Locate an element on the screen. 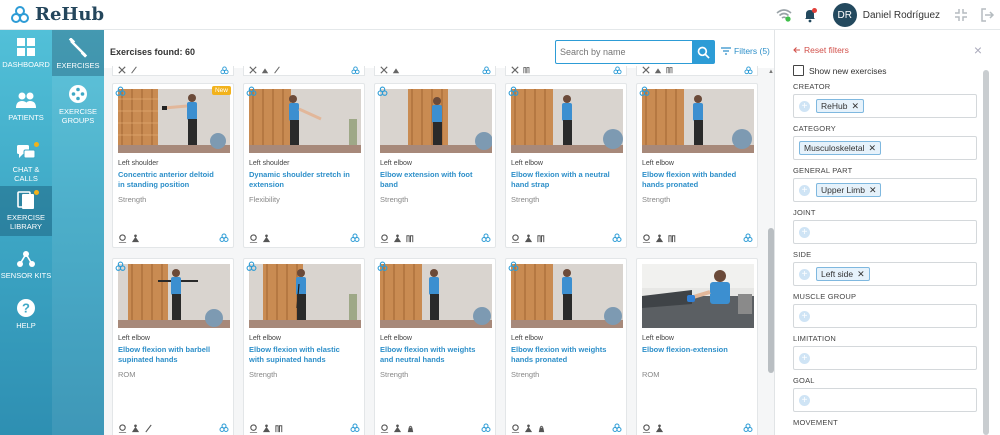  avatar: DR is located at coordinates (844, 15).